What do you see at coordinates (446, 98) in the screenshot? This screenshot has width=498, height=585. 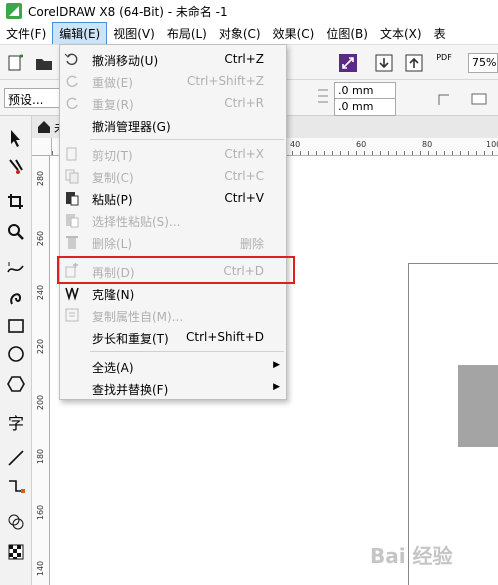 I see `page-layout-icon` at bounding box center [446, 98].